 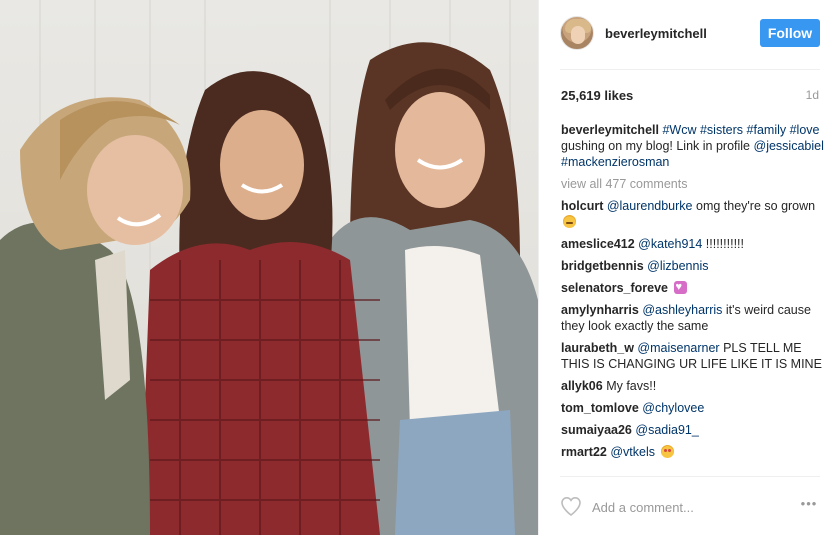 I want to click on comment-mention: @sadia91_, so click(x=666, y=430).